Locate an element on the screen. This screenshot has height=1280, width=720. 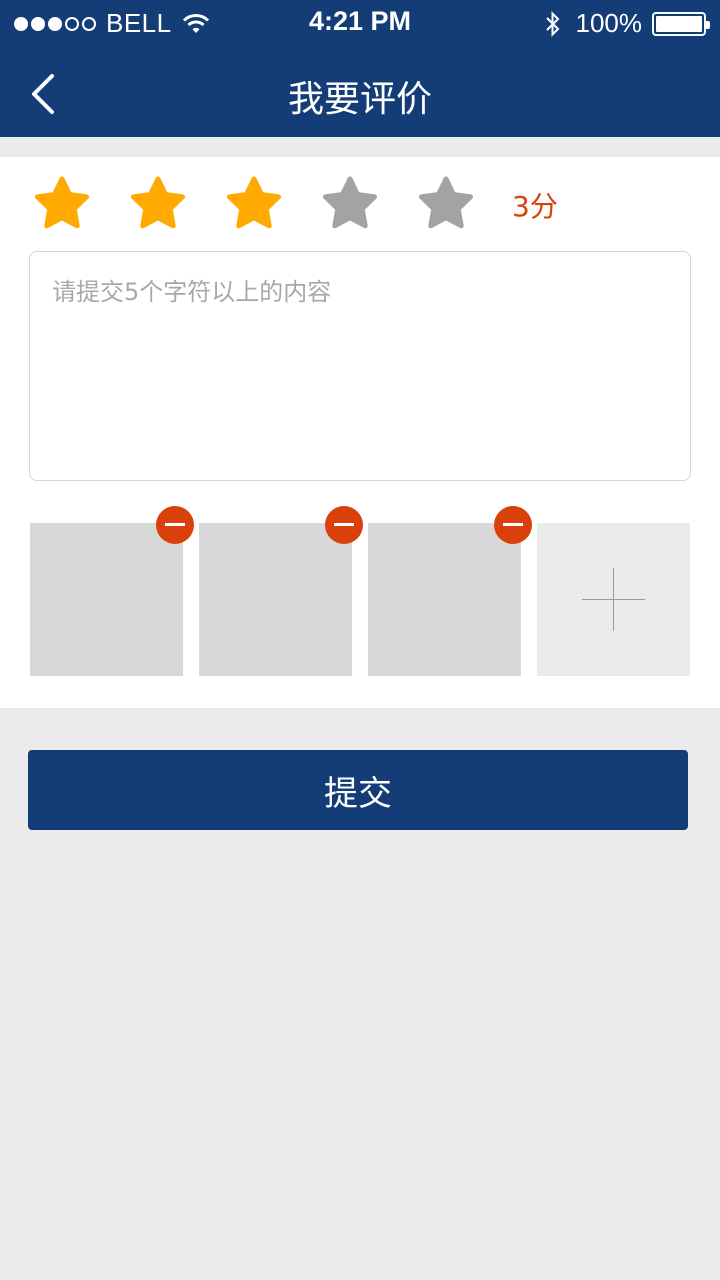
add-photo-button is located at coordinates (613, 599).